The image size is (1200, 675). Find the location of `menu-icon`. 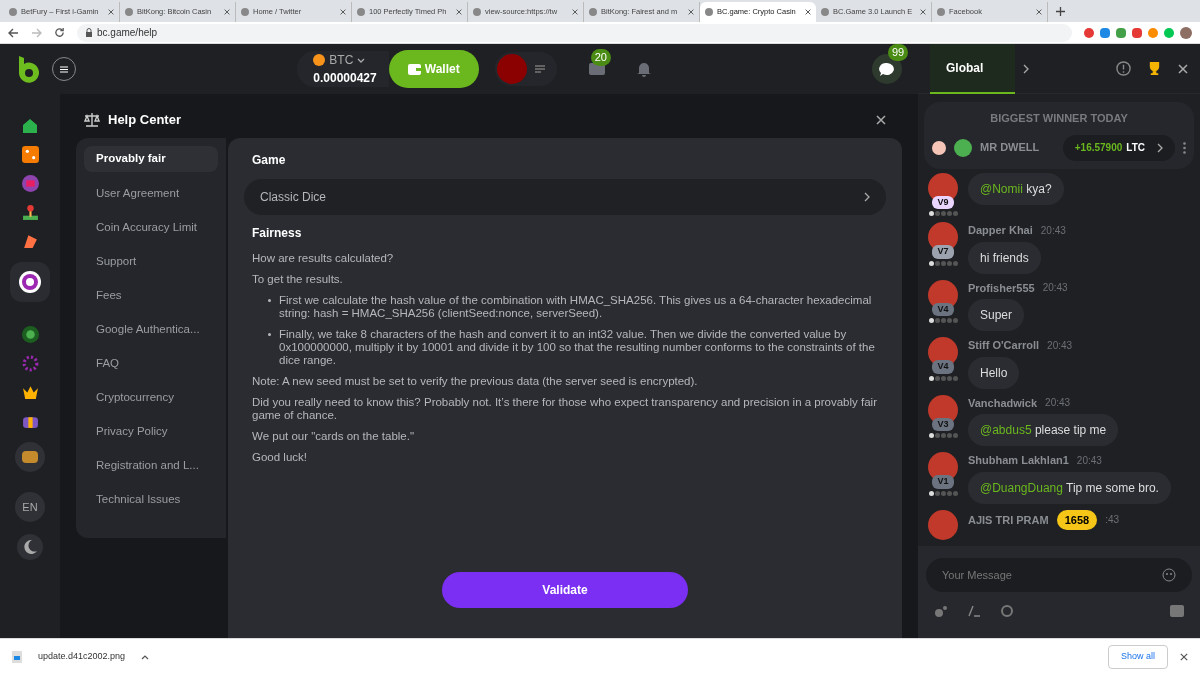

menu-icon is located at coordinates (64, 69).